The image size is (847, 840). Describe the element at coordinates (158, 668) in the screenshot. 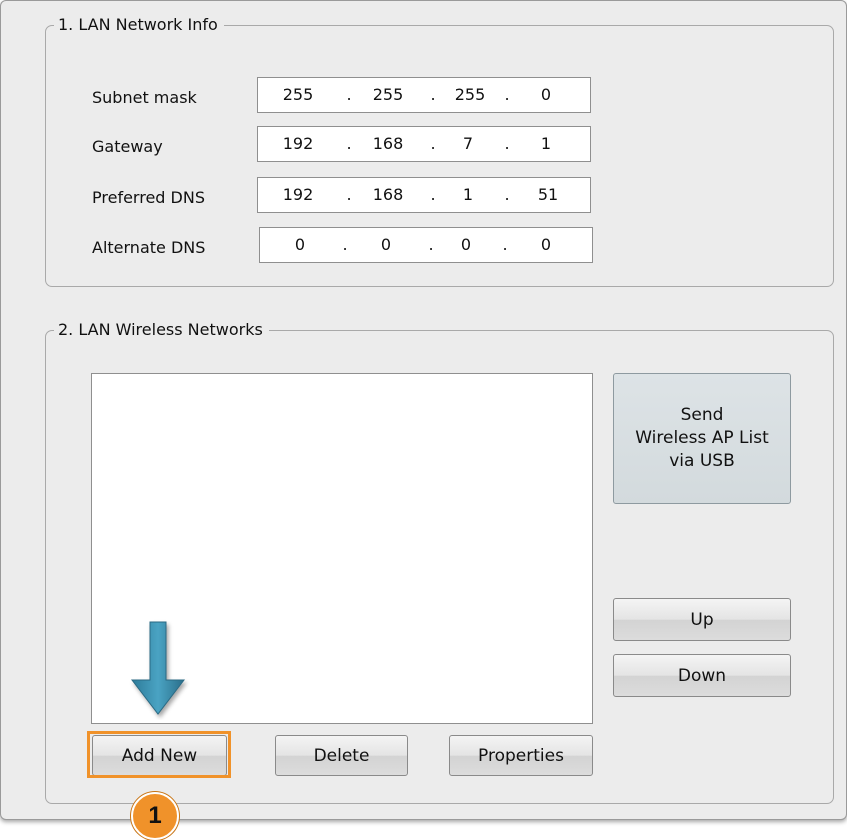

I see `down-arrow-icon` at that location.